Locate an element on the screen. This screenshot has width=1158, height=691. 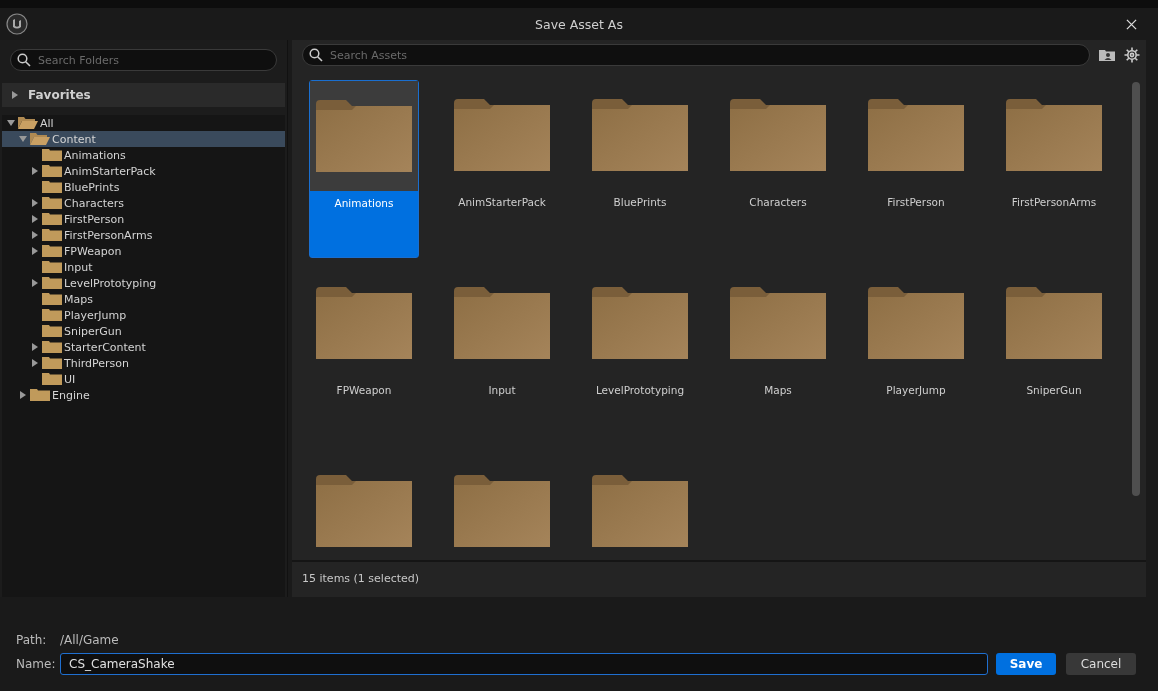
tree-item: LevelPrototyping is located at coordinates (143, 283).